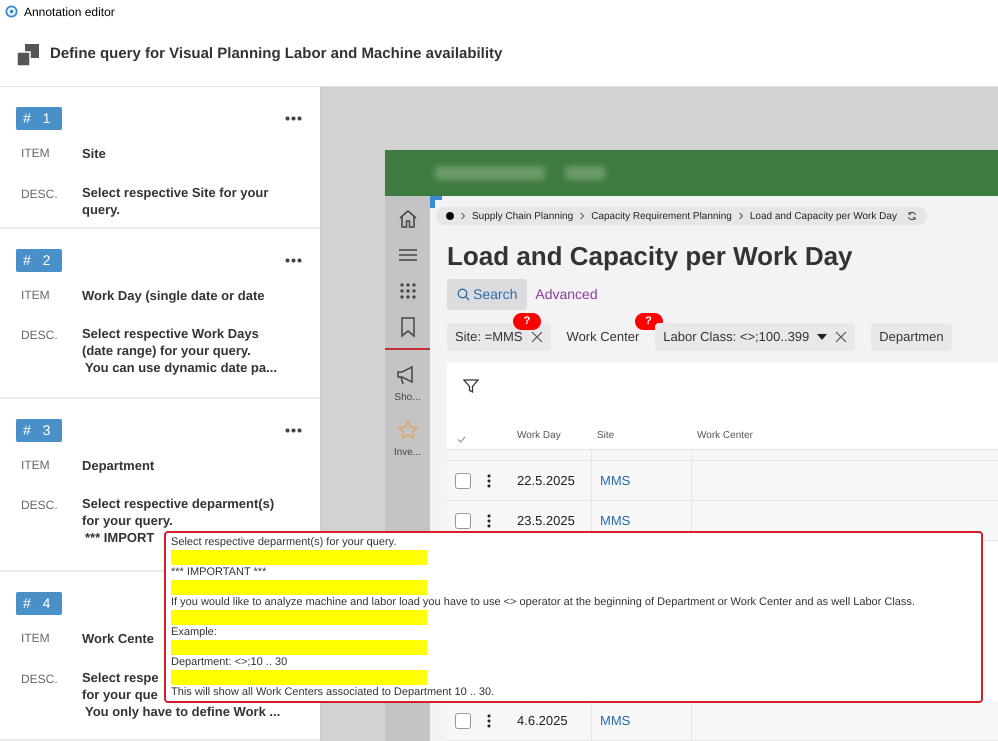  What do you see at coordinates (661, 216) in the screenshot?
I see `breadcrumb-link: Capacity Requirement Planning` at bounding box center [661, 216].